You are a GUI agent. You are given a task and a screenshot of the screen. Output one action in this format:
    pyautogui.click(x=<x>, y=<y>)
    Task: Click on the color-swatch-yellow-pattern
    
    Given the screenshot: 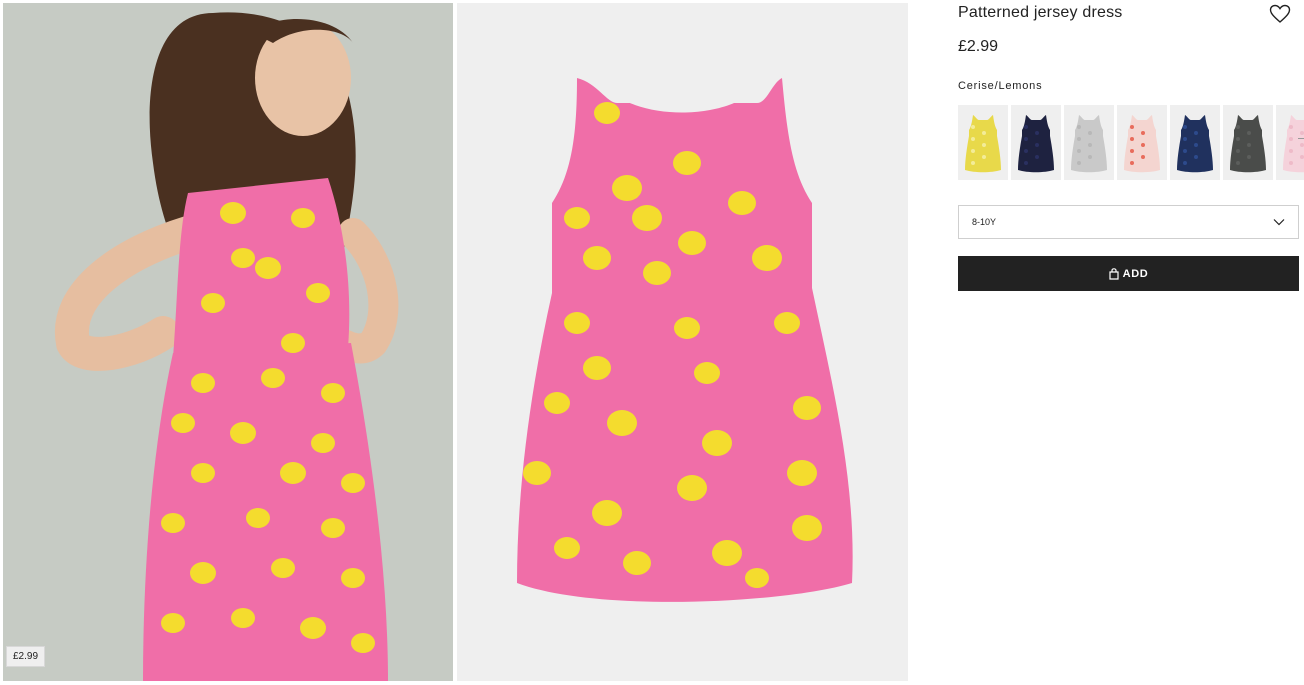 What is the action you would take?
    pyautogui.click(x=983, y=142)
    